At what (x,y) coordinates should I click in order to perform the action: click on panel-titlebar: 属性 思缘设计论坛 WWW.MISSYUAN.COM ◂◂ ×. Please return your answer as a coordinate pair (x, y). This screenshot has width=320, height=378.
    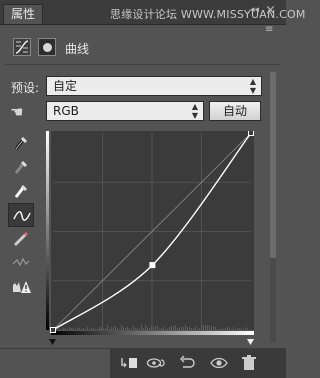
    Looking at the image, I should click on (152, 12).